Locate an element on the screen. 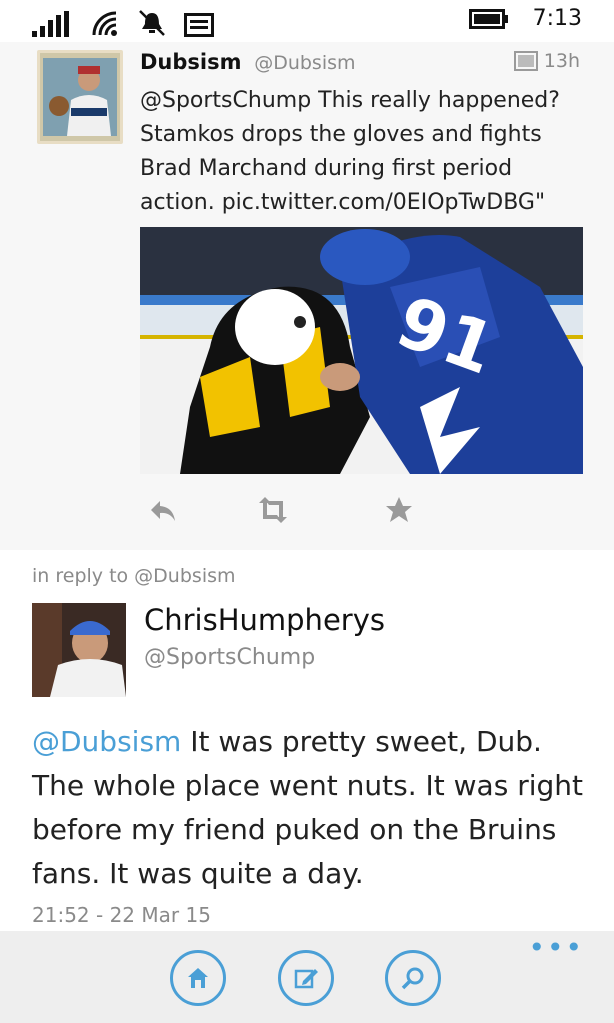 The height and width of the screenshot is (1023, 614). status-icons-left is located at coordinates (123, 23).